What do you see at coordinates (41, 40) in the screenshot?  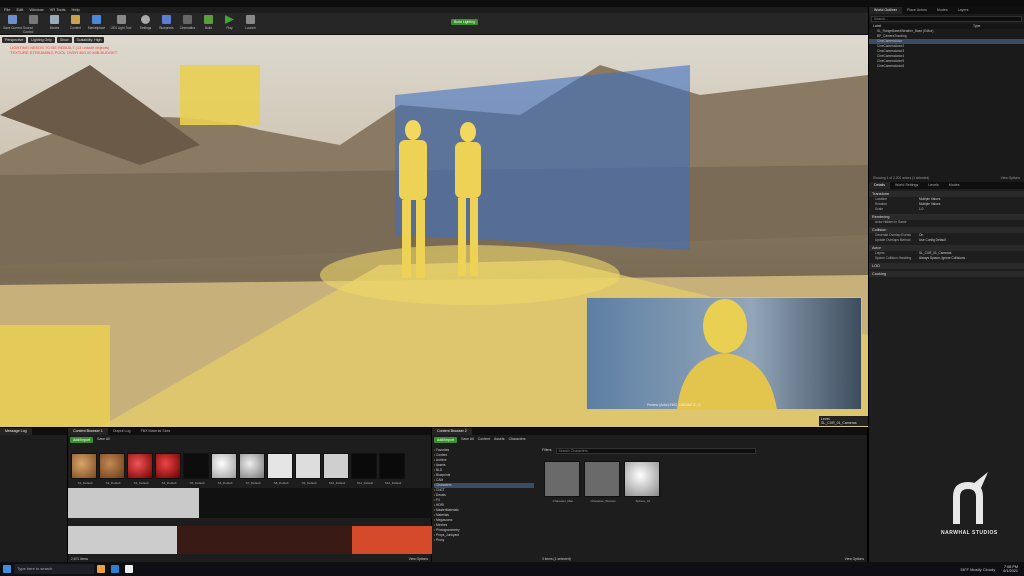 I see `lighting-mode-button: Lighting Only` at bounding box center [41, 40].